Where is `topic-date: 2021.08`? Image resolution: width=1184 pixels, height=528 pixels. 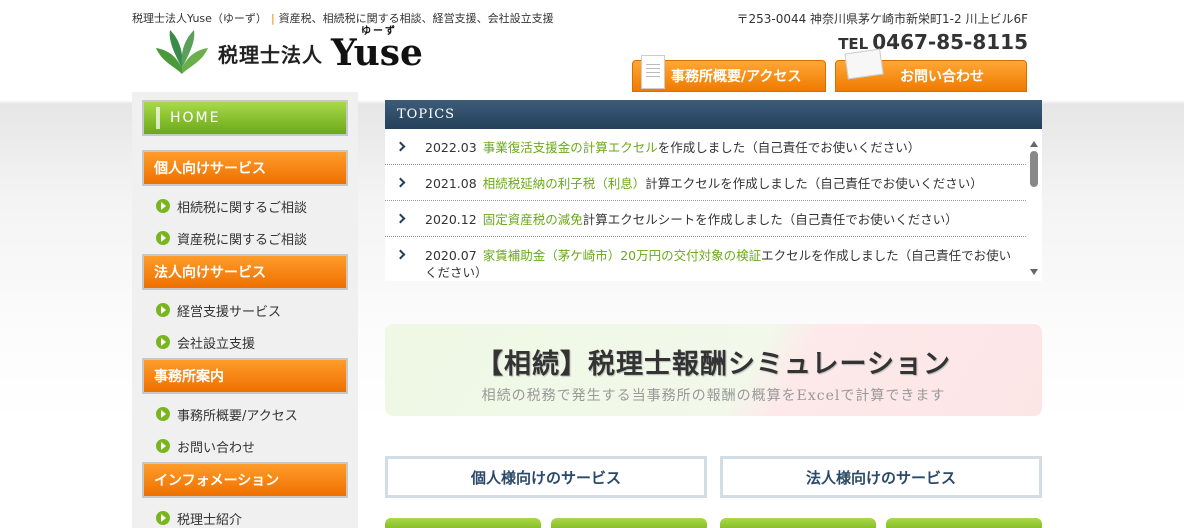 topic-date: 2021.08 is located at coordinates (451, 183).